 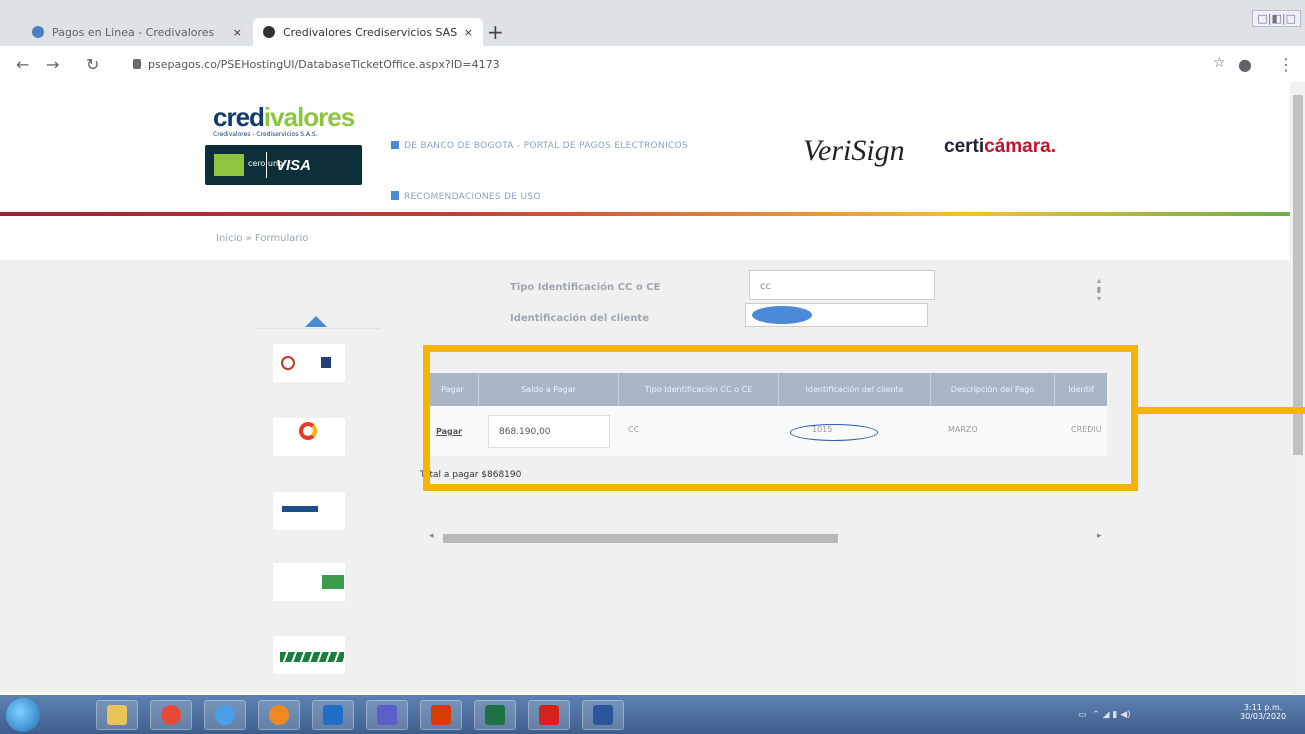 I want to click on form-scroll-indicator: ▴ ▮ ▾, so click(x=1099, y=296).